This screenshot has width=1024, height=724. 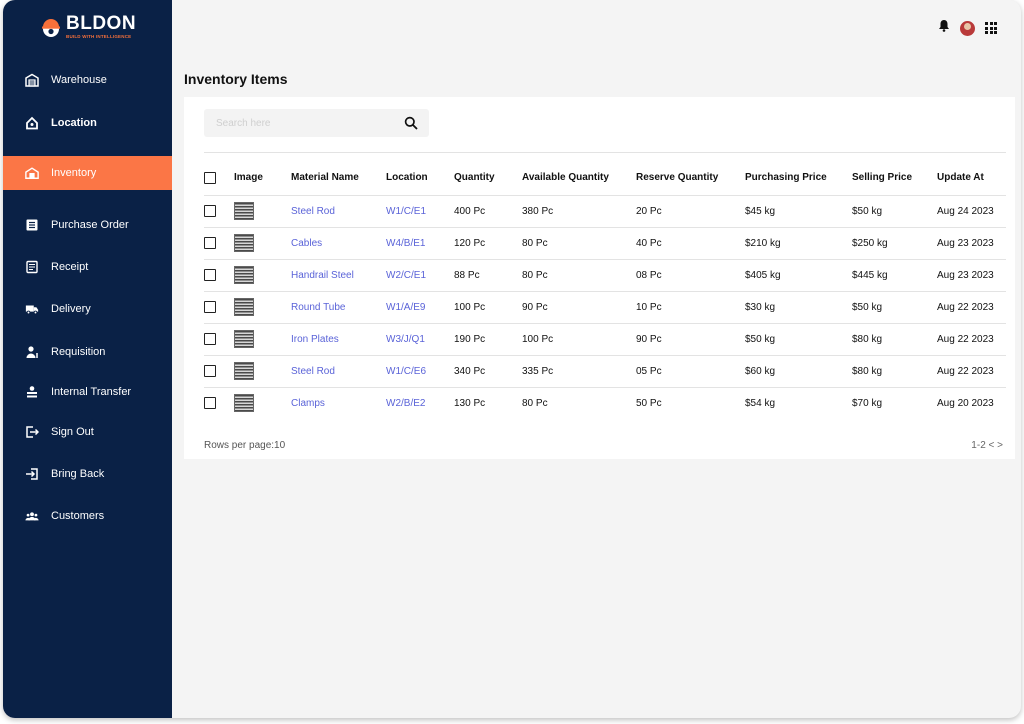 What do you see at coordinates (690, 178) in the screenshot?
I see `column-header-reserve-quantity: Reserve Quantity` at bounding box center [690, 178].